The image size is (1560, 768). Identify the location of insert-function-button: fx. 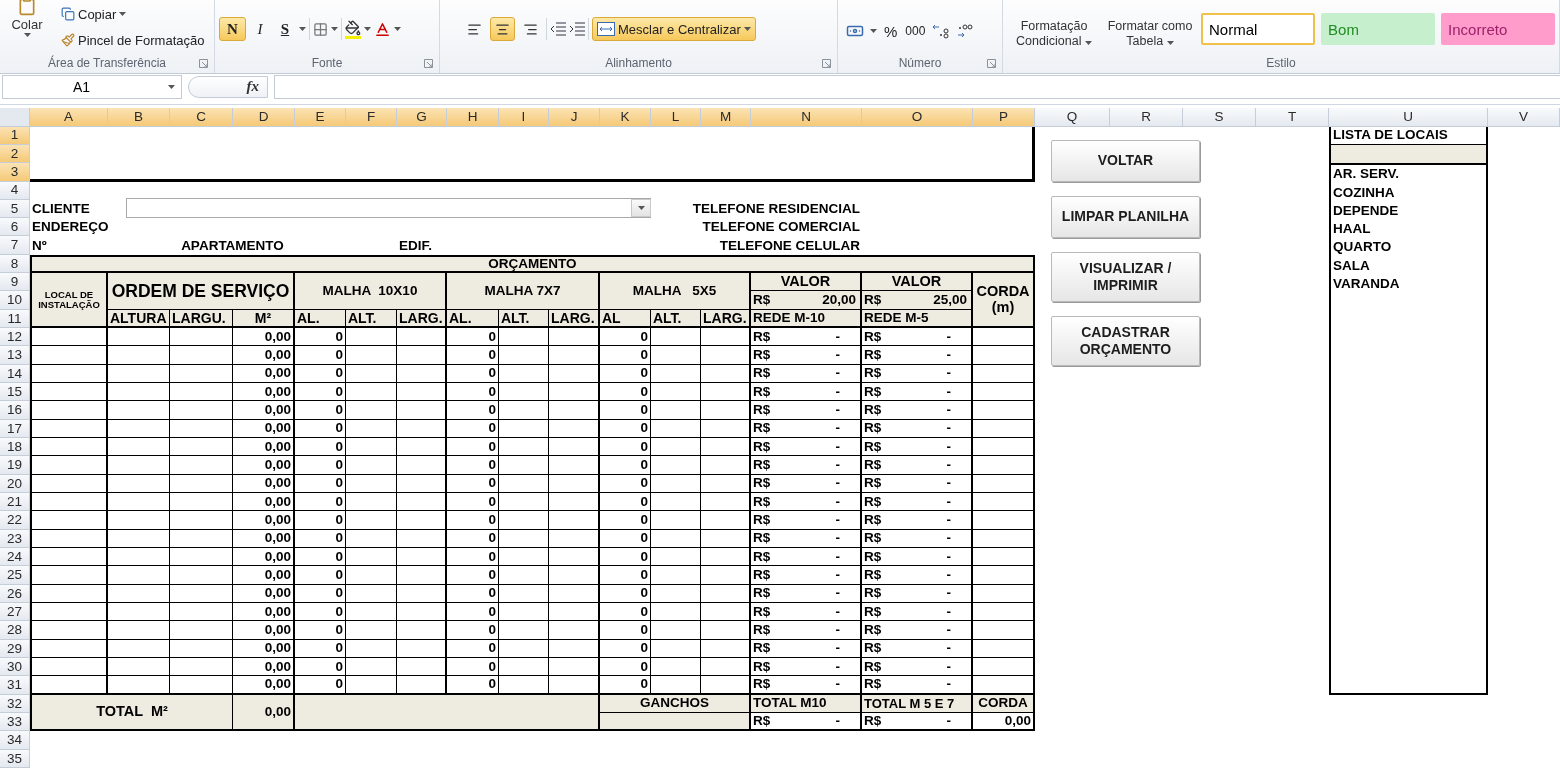
(252, 87).